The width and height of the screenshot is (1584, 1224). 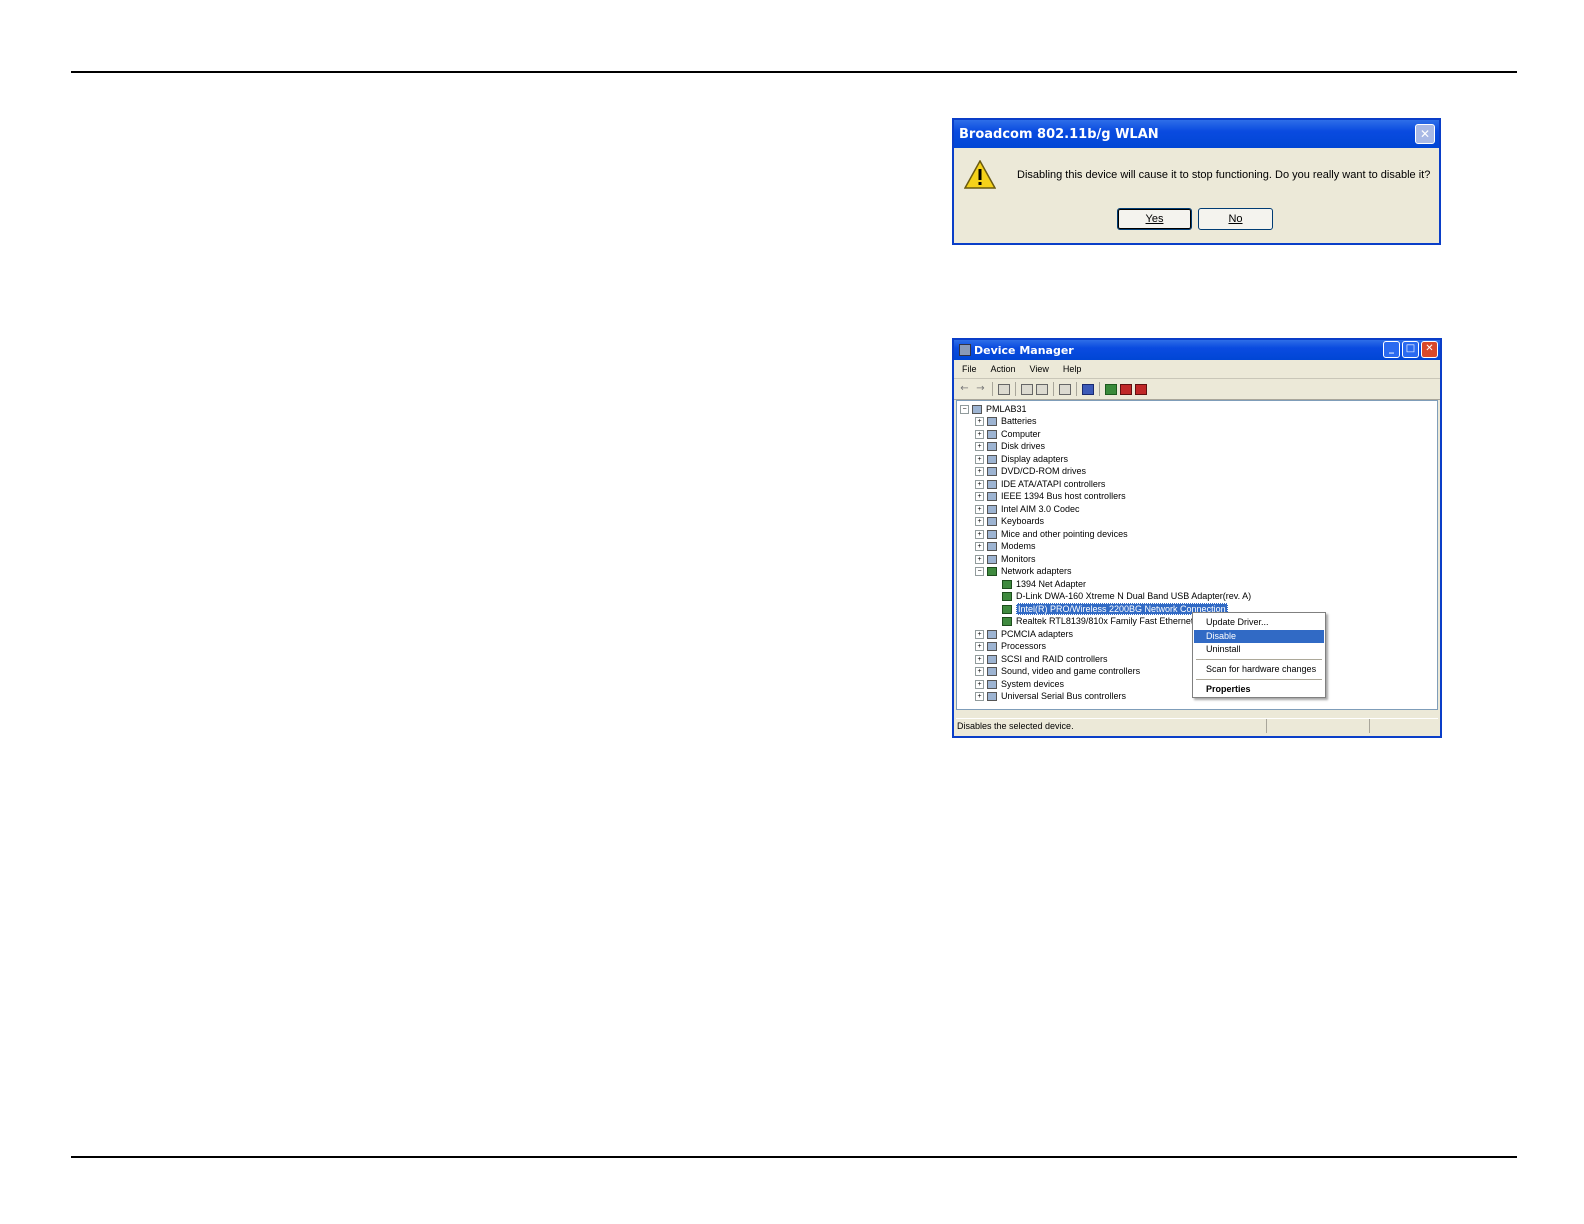 I want to click on tree-category: + Monitors, so click(x=1005, y=559).